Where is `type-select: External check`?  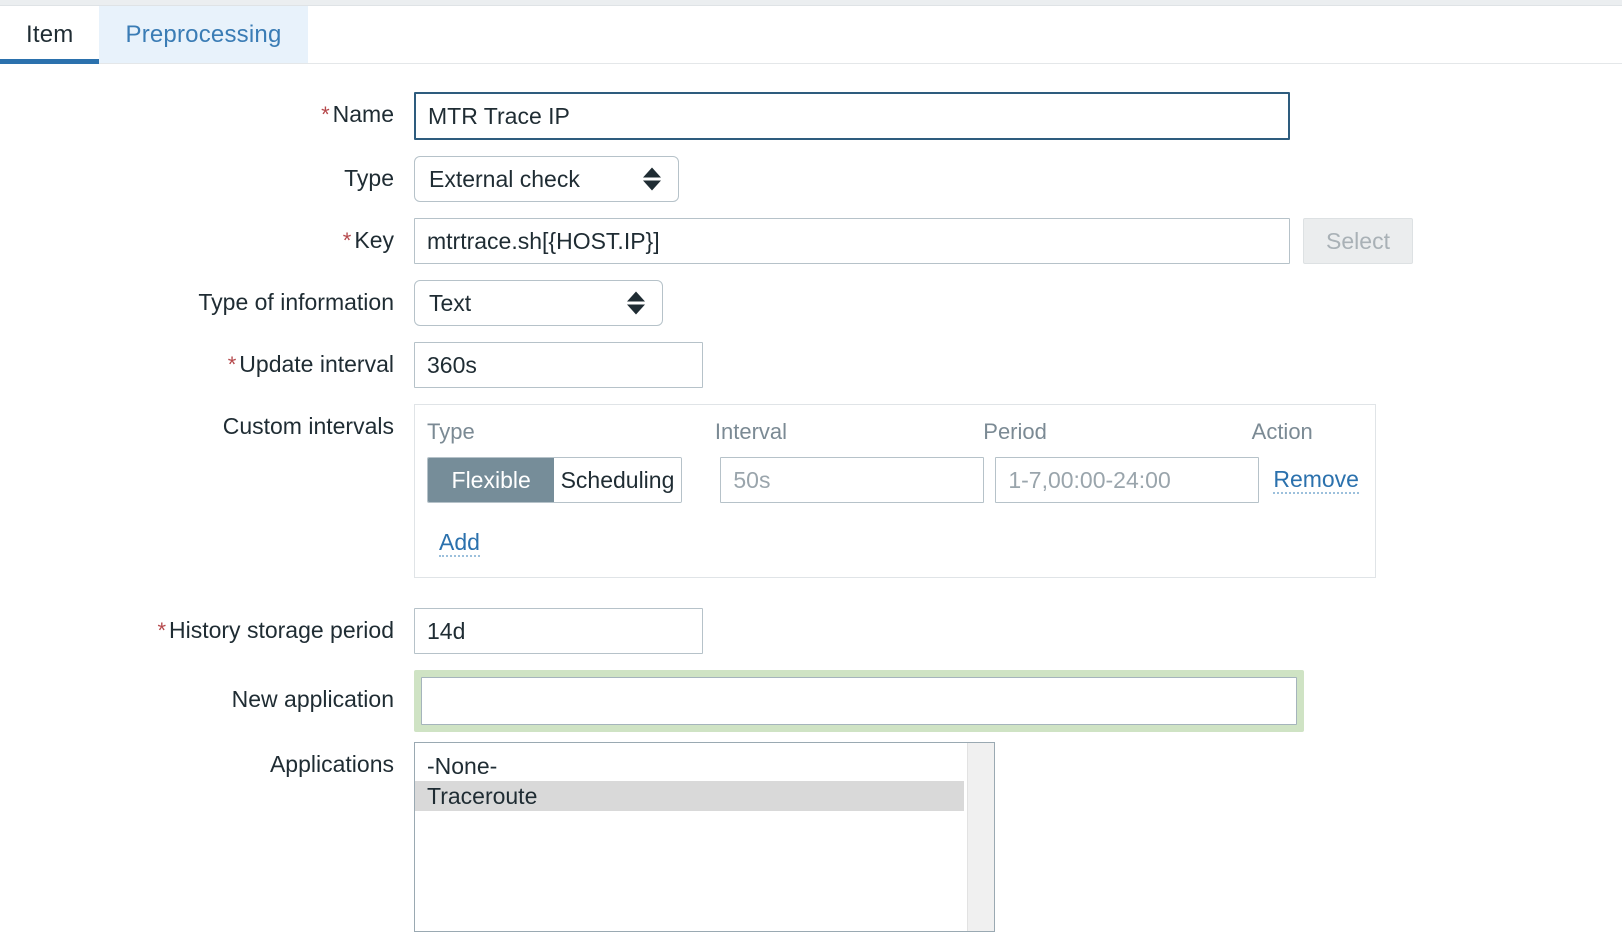 type-select: External check is located at coordinates (546, 179).